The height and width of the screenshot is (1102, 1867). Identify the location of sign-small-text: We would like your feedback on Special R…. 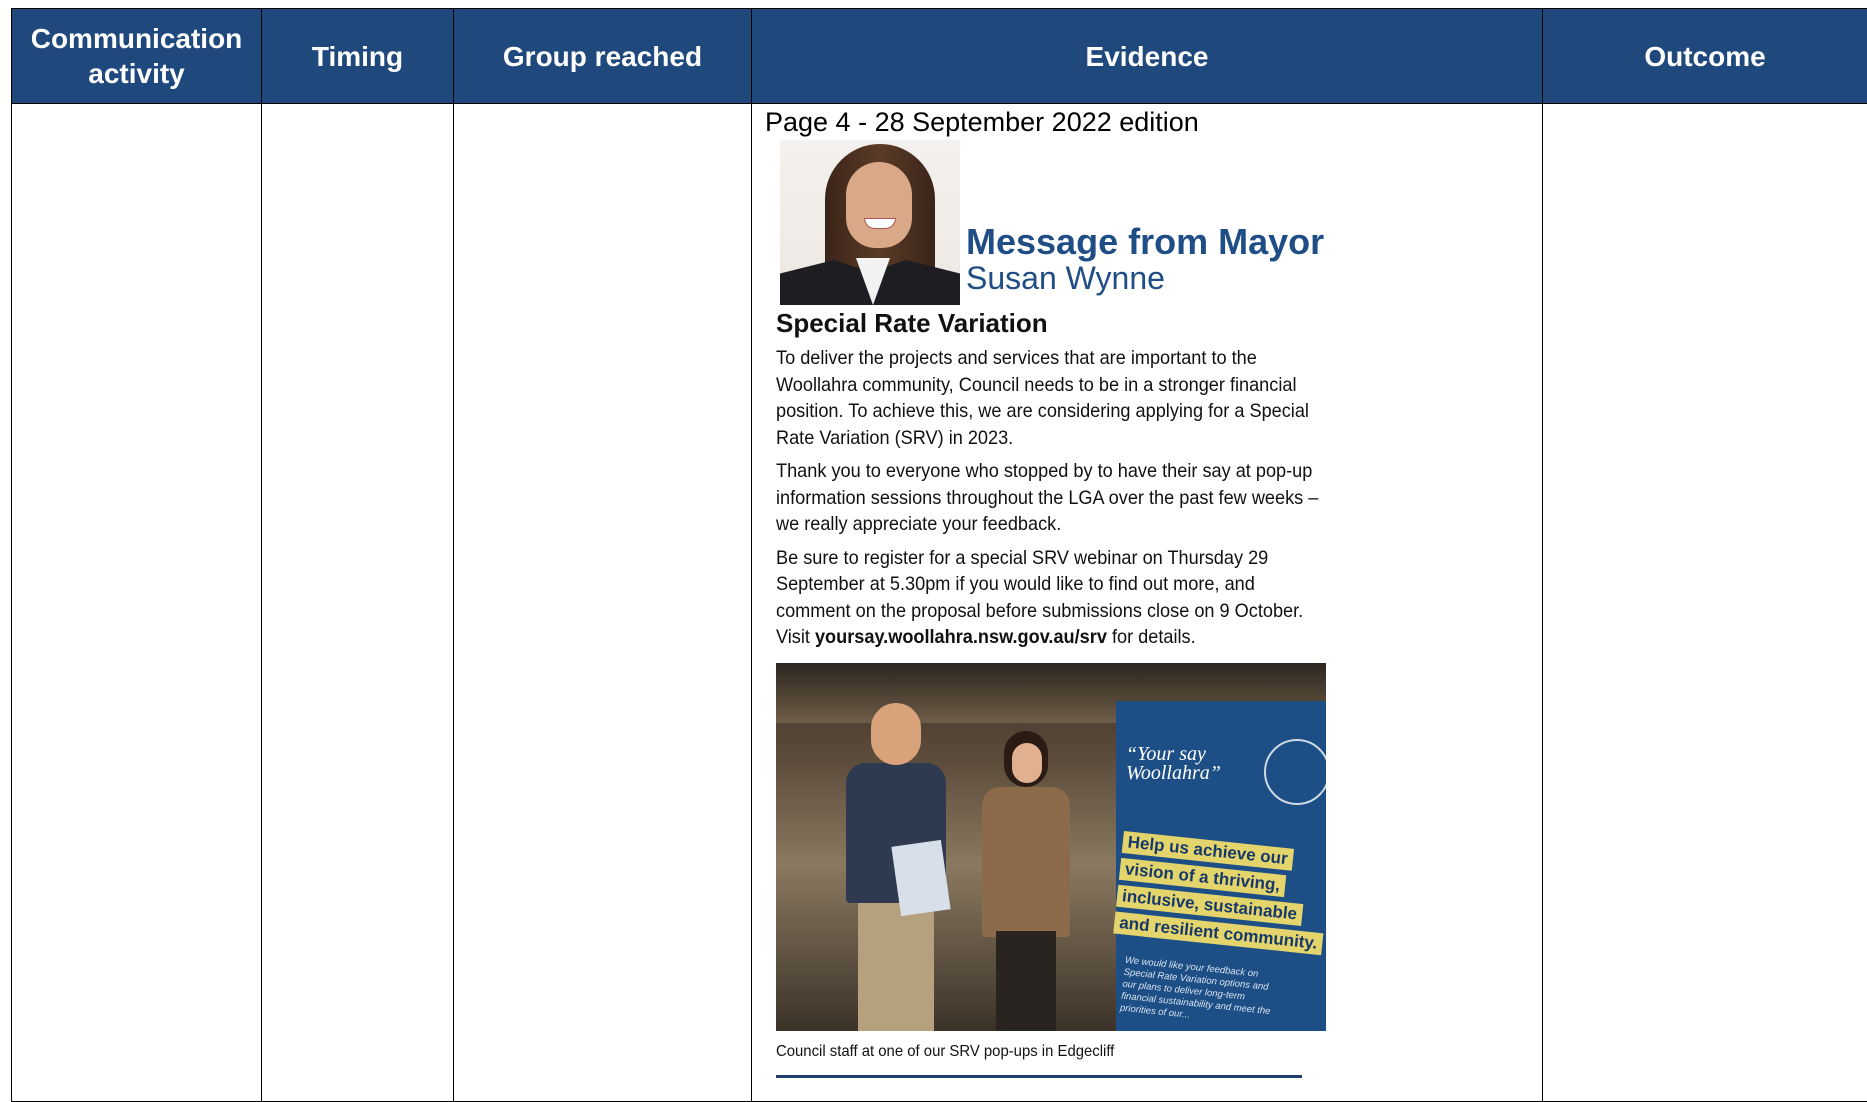
(1201, 992).